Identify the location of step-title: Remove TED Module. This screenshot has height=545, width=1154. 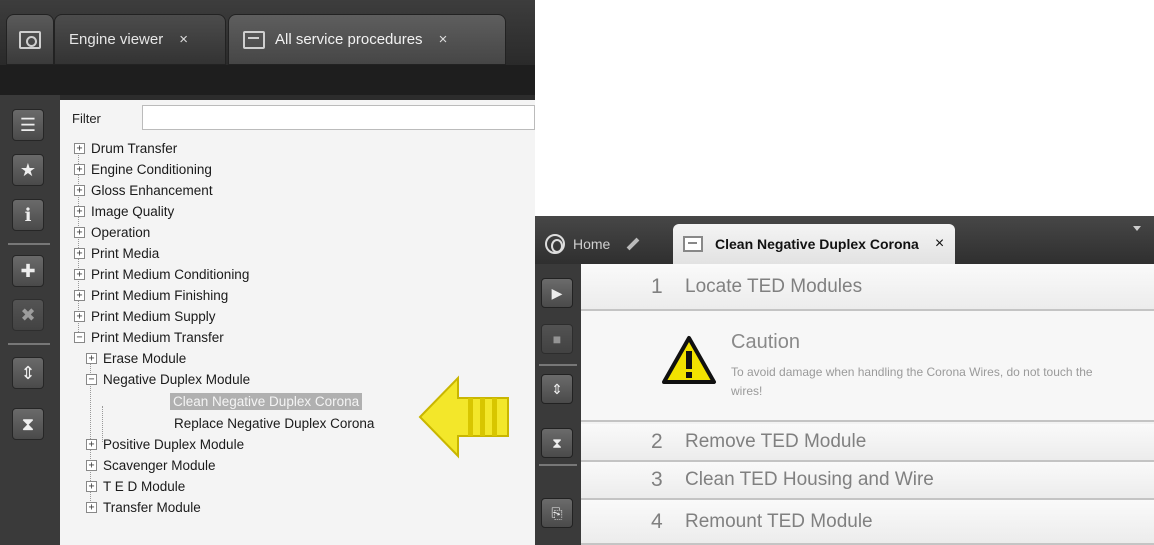
(776, 441).